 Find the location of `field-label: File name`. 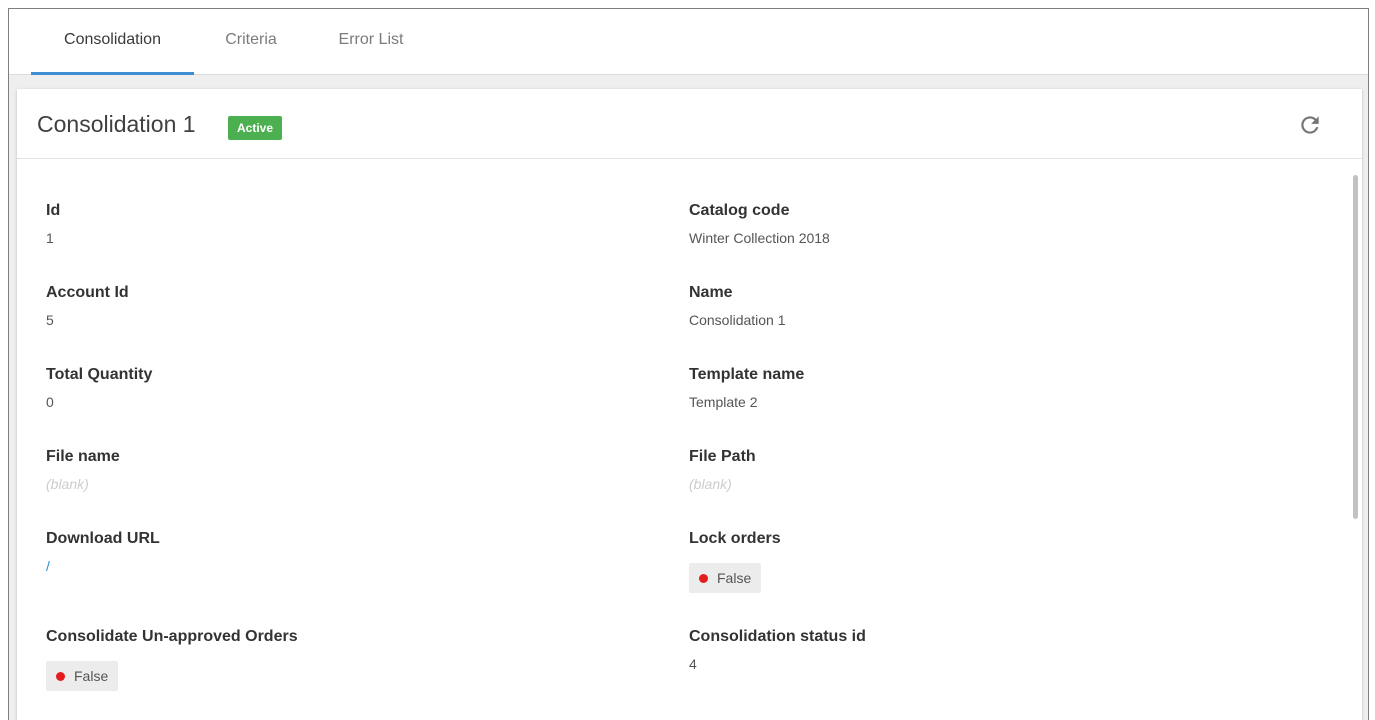

field-label: File name is located at coordinates (83, 456).